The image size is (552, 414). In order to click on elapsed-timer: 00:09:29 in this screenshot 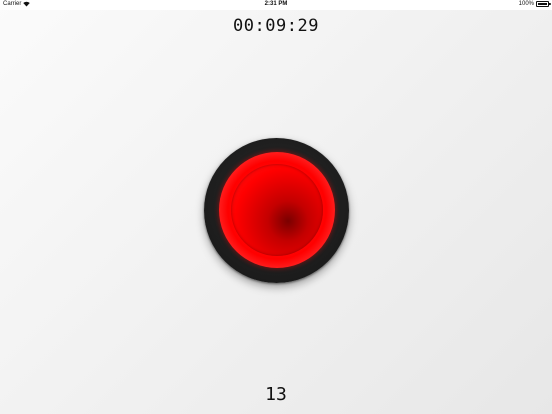, I will do `click(276, 26)`.